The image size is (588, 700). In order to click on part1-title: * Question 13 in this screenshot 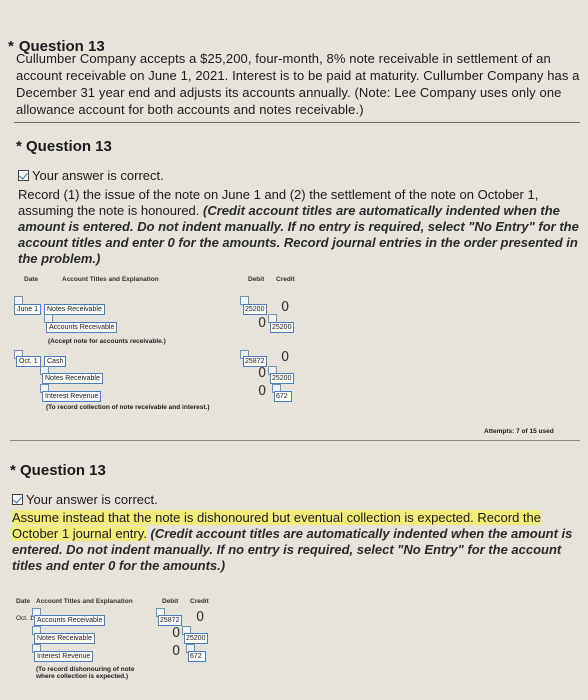, I will do `click(64, 146)`.